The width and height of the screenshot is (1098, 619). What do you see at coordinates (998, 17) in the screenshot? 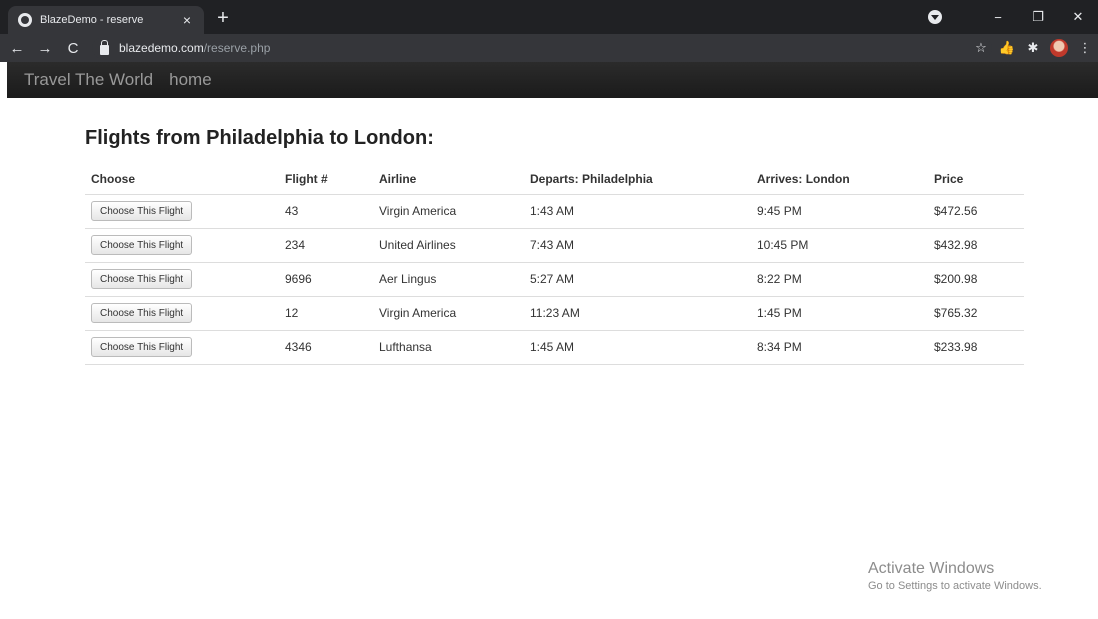
I see `minimize-button: −` at bounding box center [998, 17].